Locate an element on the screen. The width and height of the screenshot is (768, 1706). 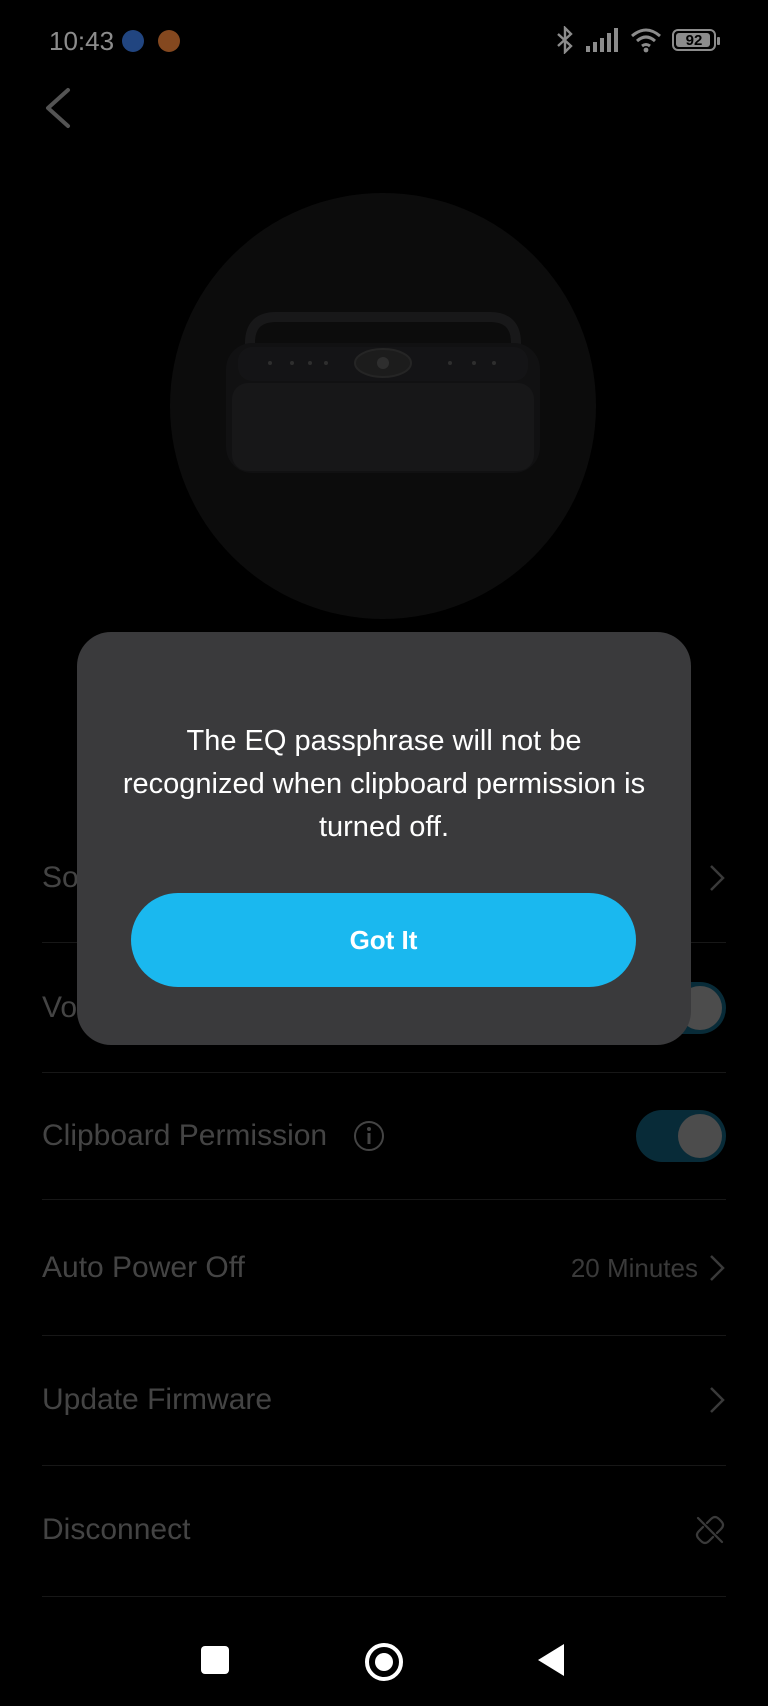
triangle-back-icon is located at coordinates (551, 1660).